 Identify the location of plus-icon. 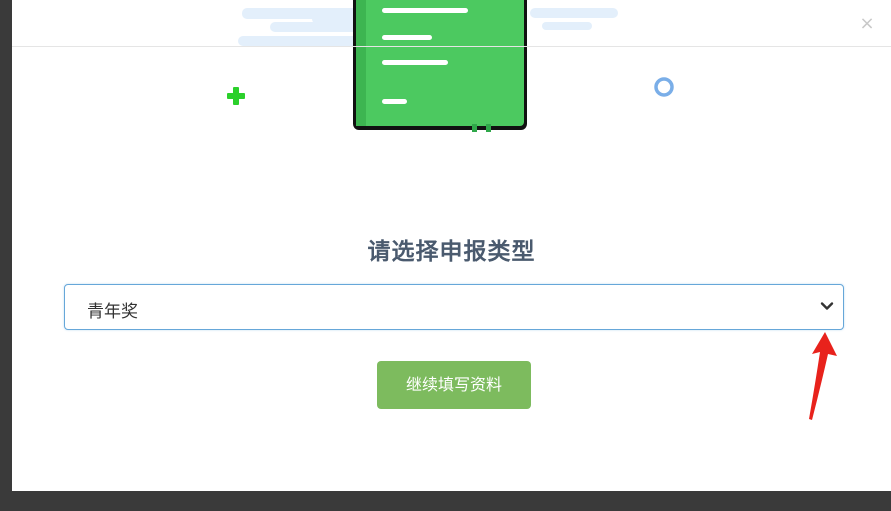
(236, 96).